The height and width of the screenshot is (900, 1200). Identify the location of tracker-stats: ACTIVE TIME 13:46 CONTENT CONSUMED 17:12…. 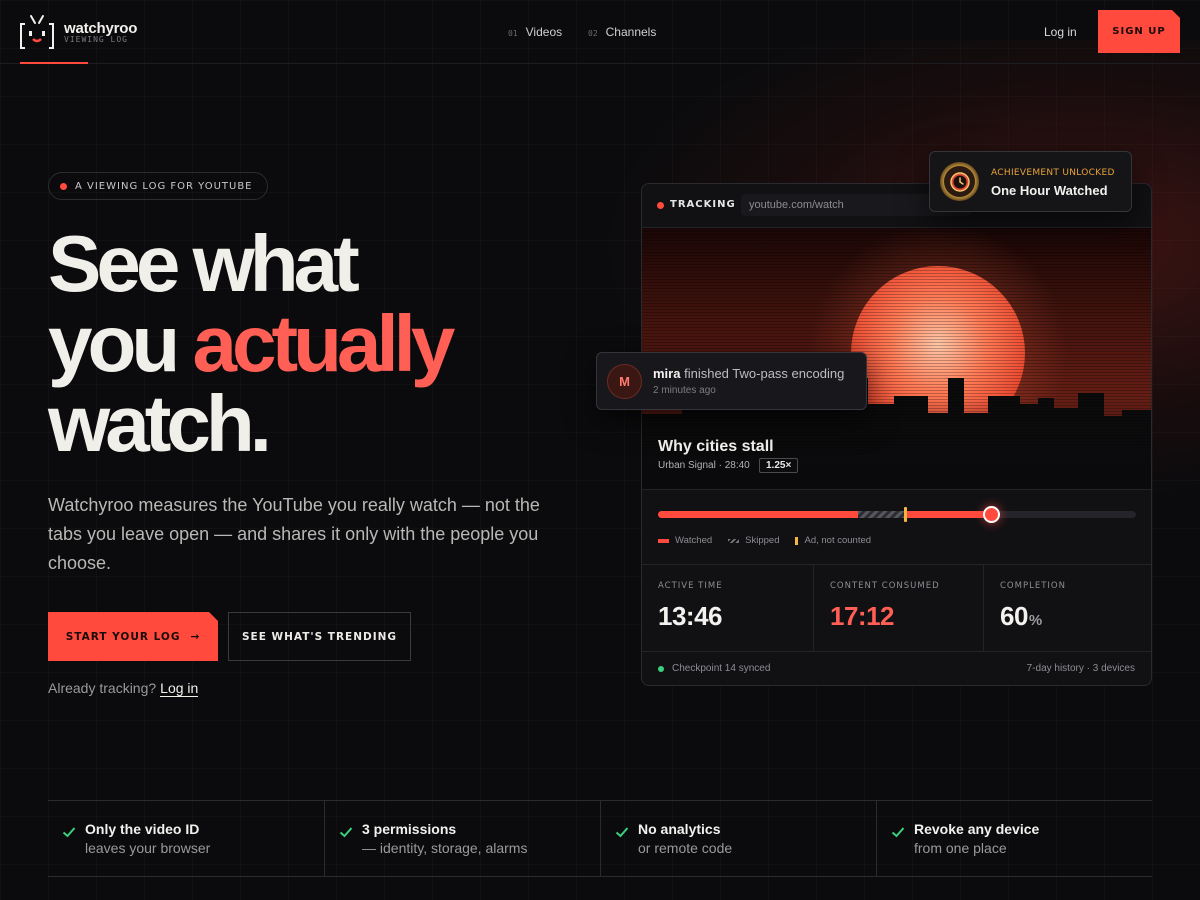
(896, 608).